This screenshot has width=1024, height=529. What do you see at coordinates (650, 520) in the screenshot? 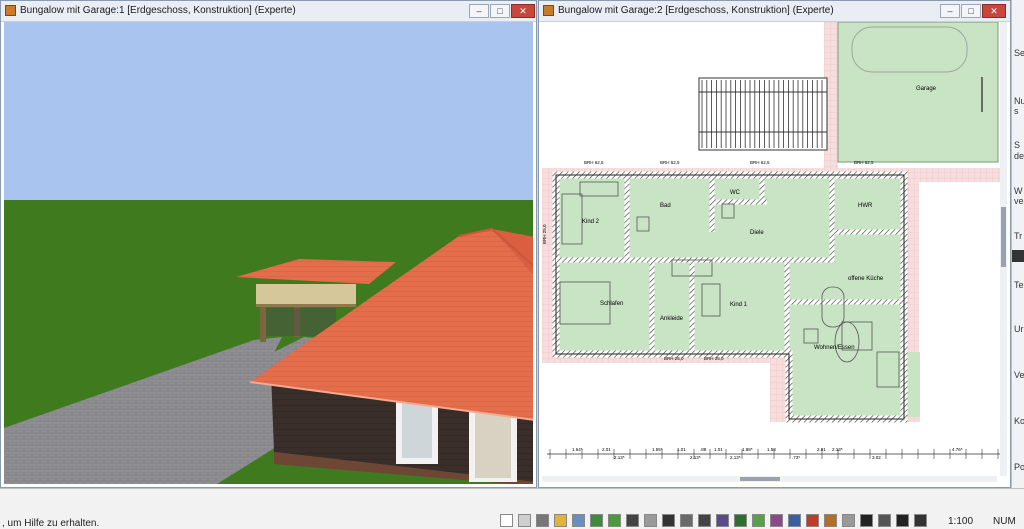
I see `railing-icon` at bounding box center [650, 520].